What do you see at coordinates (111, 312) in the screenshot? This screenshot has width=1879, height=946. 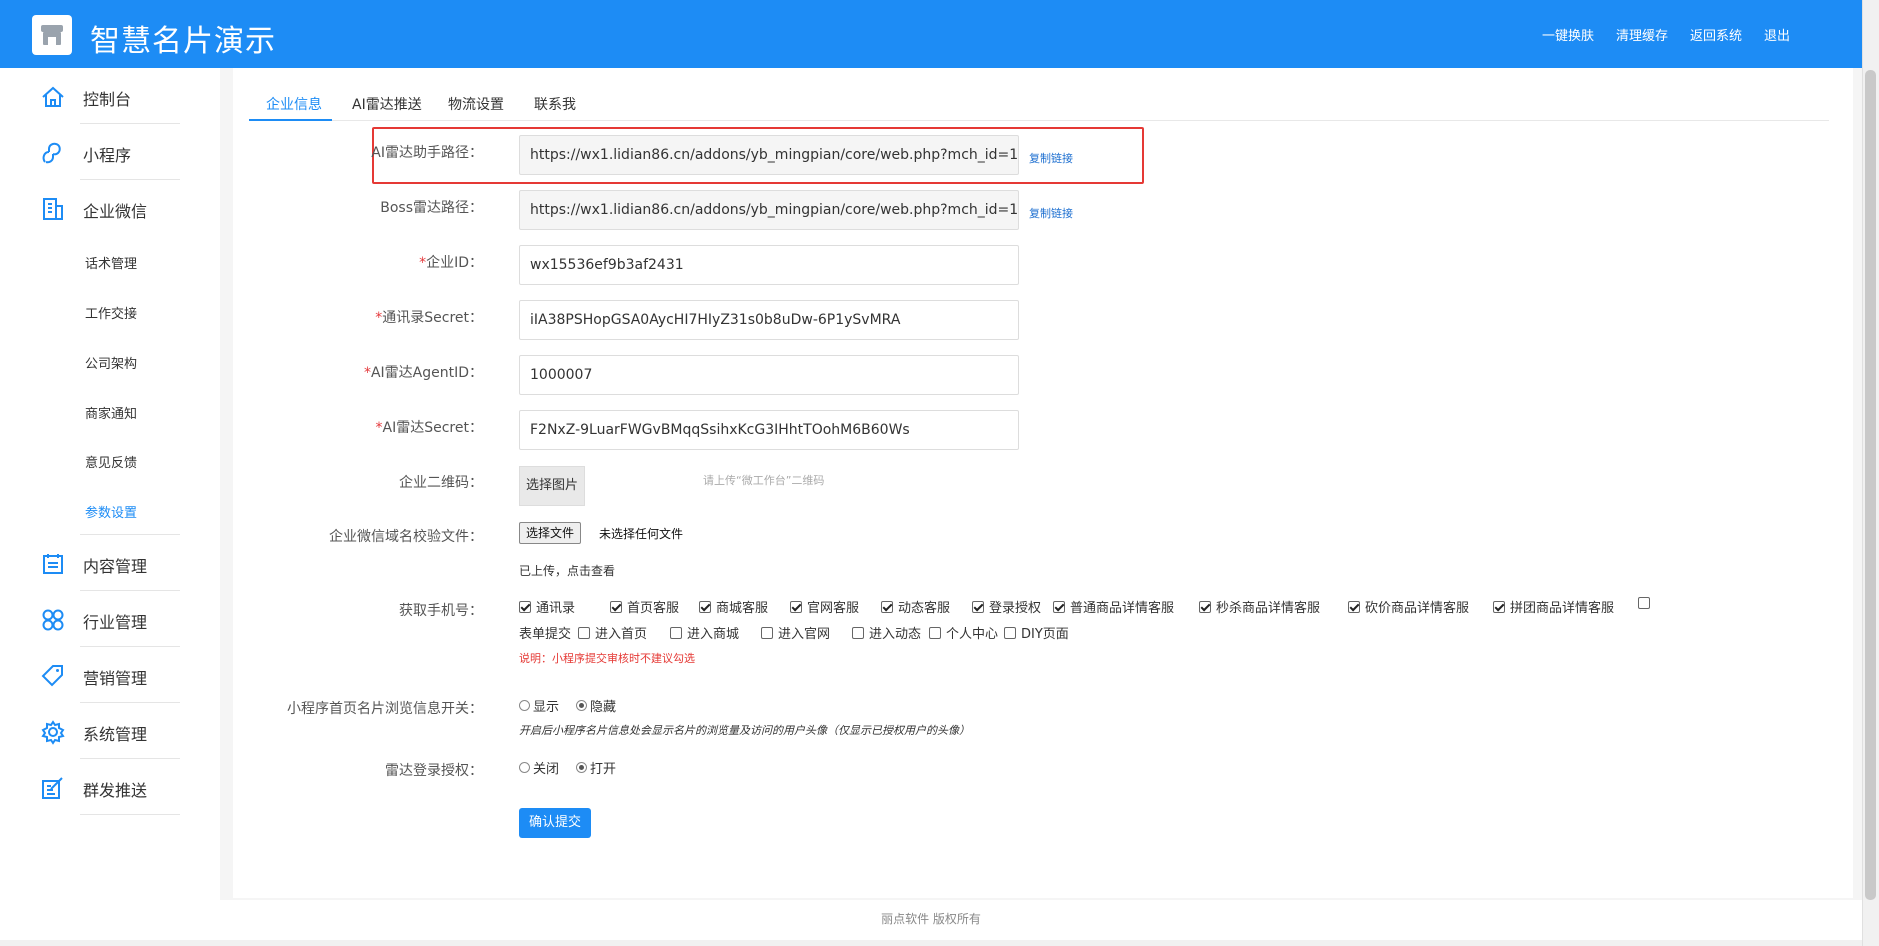 I see `sidebar-subitem-handover: 工作交接` at bounding box center [111, 312].